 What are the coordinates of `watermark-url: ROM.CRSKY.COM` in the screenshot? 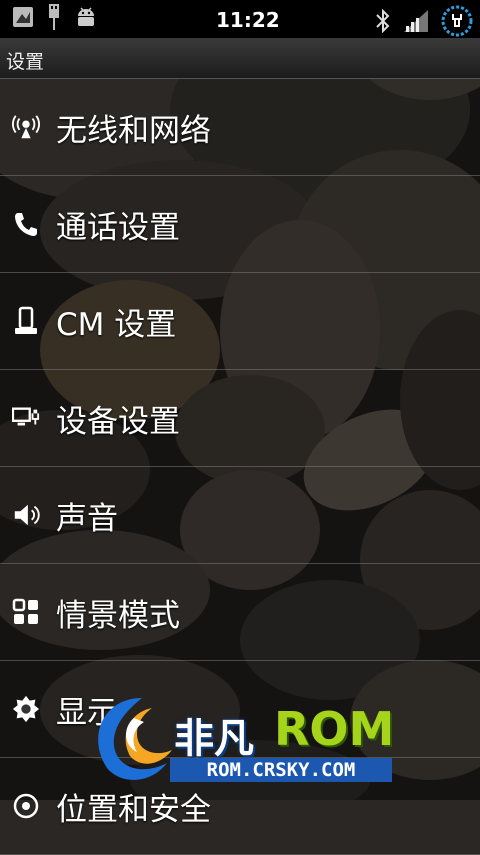 It's located at (281, 770).